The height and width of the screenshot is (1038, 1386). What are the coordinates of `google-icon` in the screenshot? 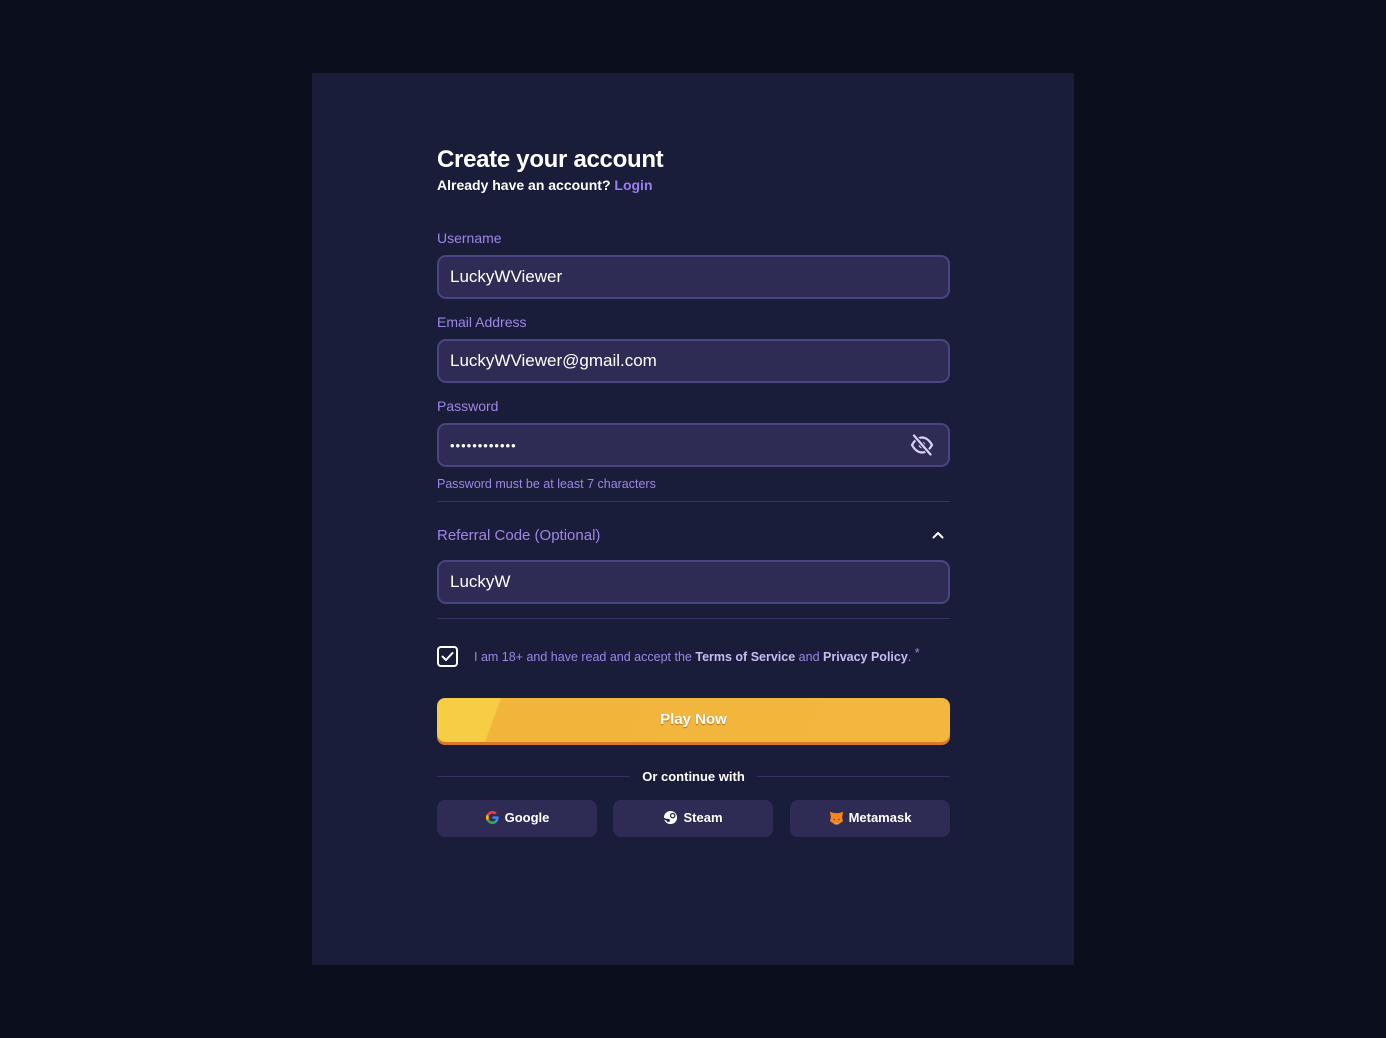 It's located at (492, 817).